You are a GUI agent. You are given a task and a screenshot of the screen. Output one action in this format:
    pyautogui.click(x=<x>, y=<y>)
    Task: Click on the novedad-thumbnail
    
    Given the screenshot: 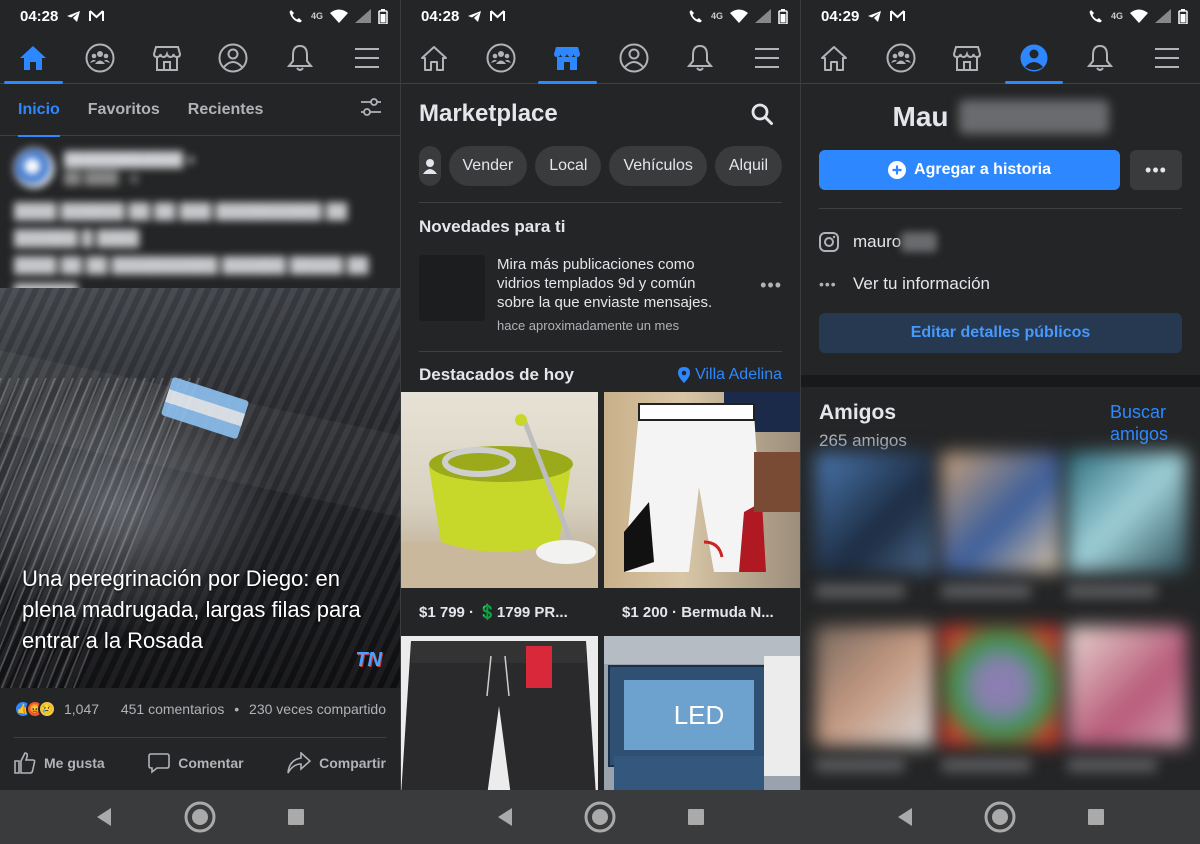 What is the action you would take?
    pyautogui.click(x=452, y=288)
    